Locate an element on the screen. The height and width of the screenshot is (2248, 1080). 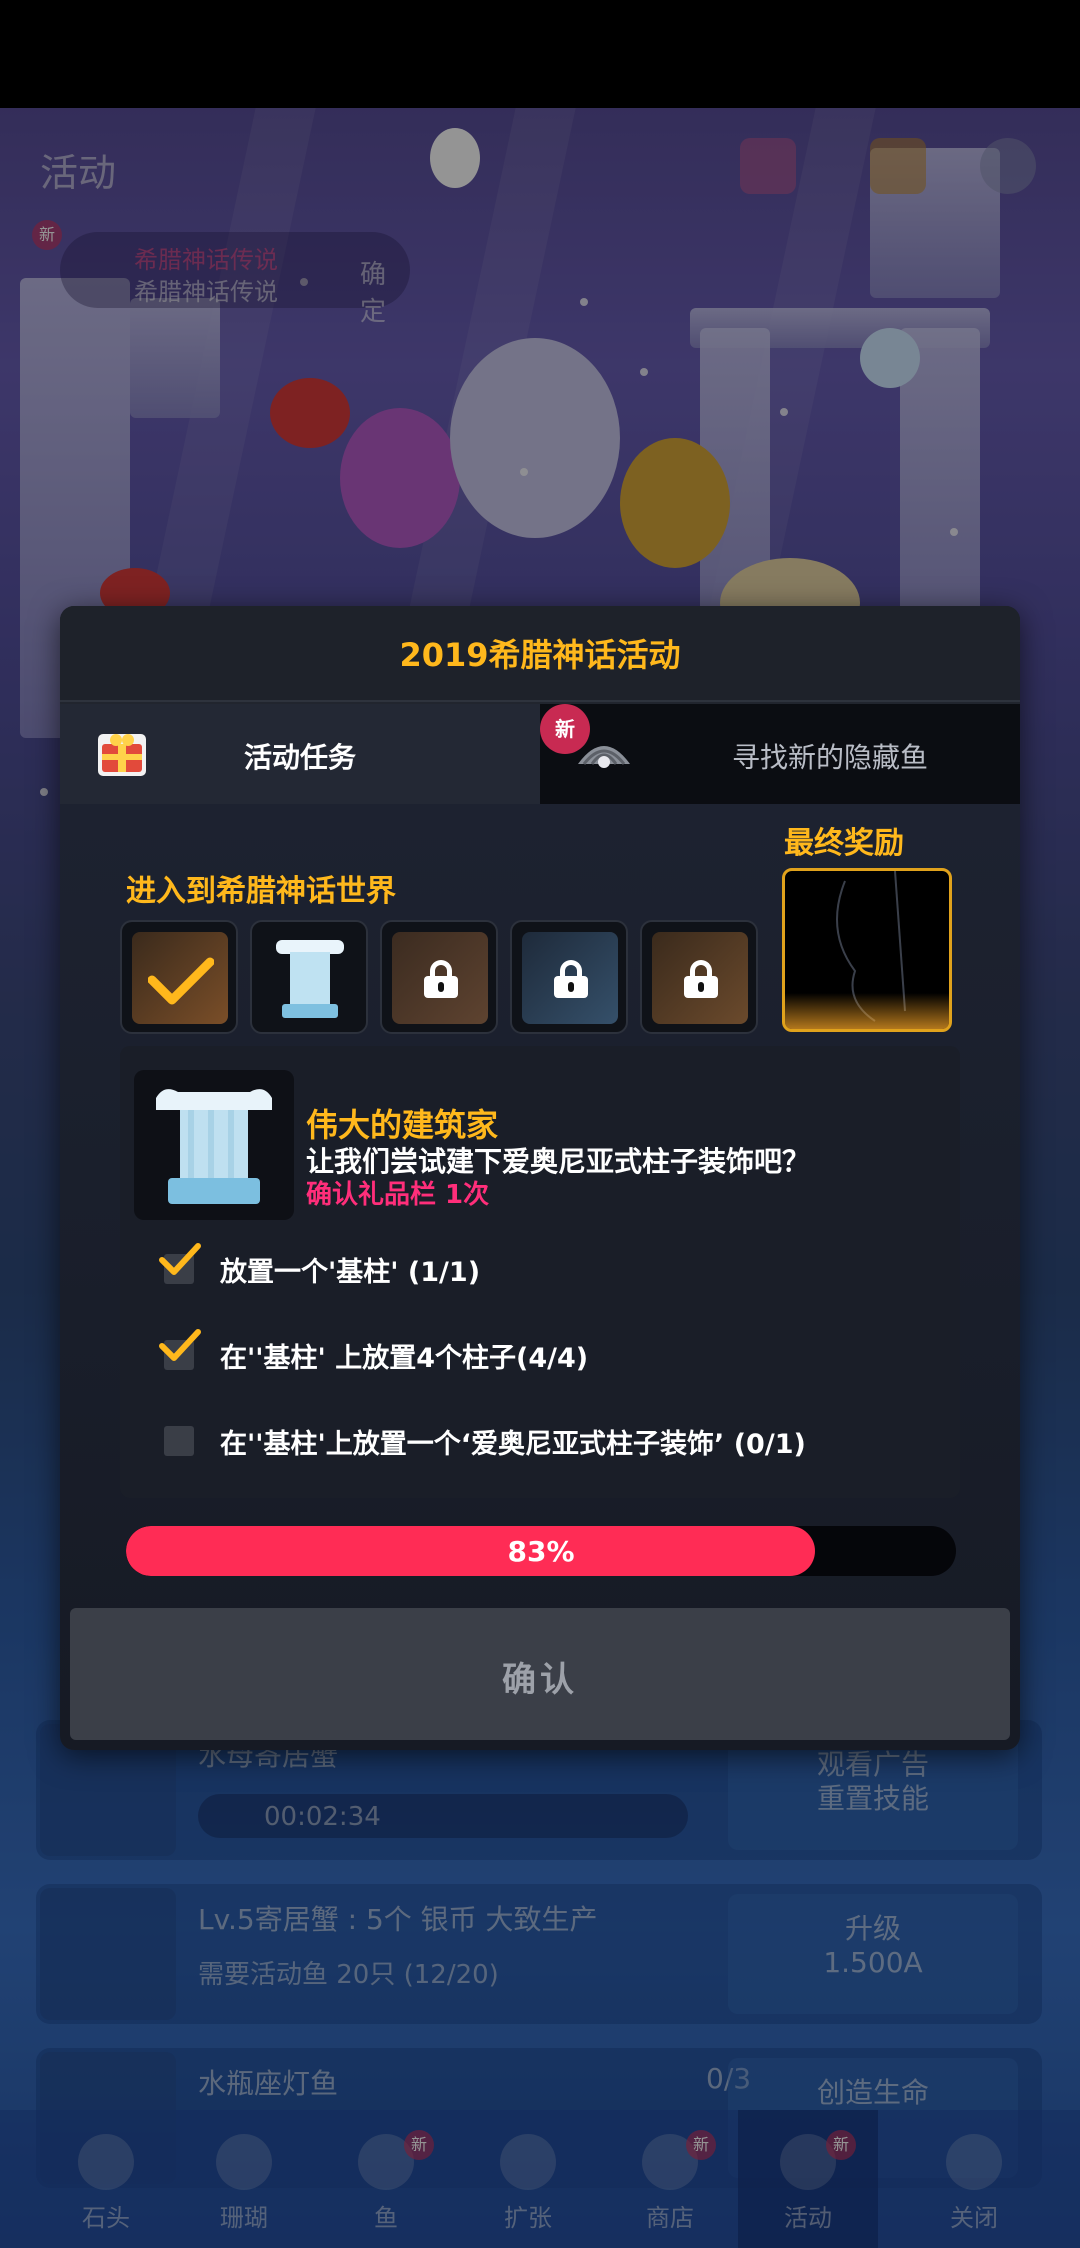
section-title: 进入到希腊神话世界 is located at coordinates (261, 891).